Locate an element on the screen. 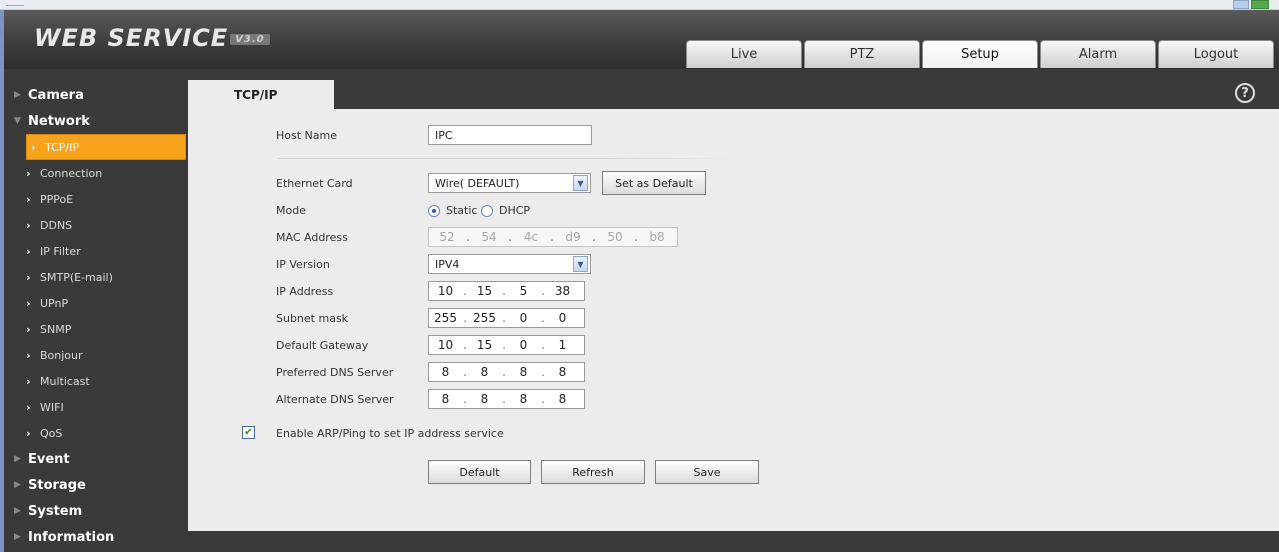 The image size is (1279, 552). sidebar-item-snmp: › SNMP is located at coordinates (96, 329).